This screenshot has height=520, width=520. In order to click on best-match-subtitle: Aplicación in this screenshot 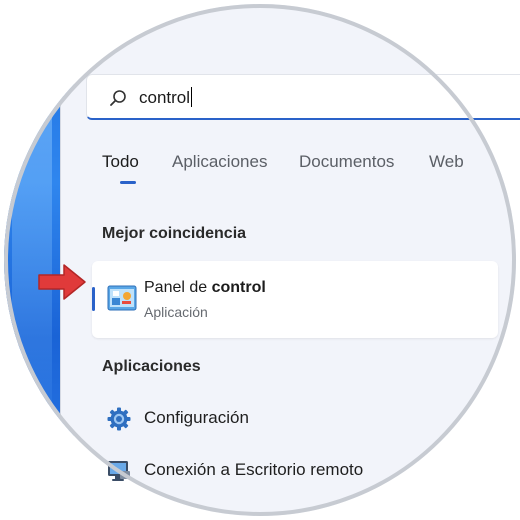, I will do `click(176, 312)`.